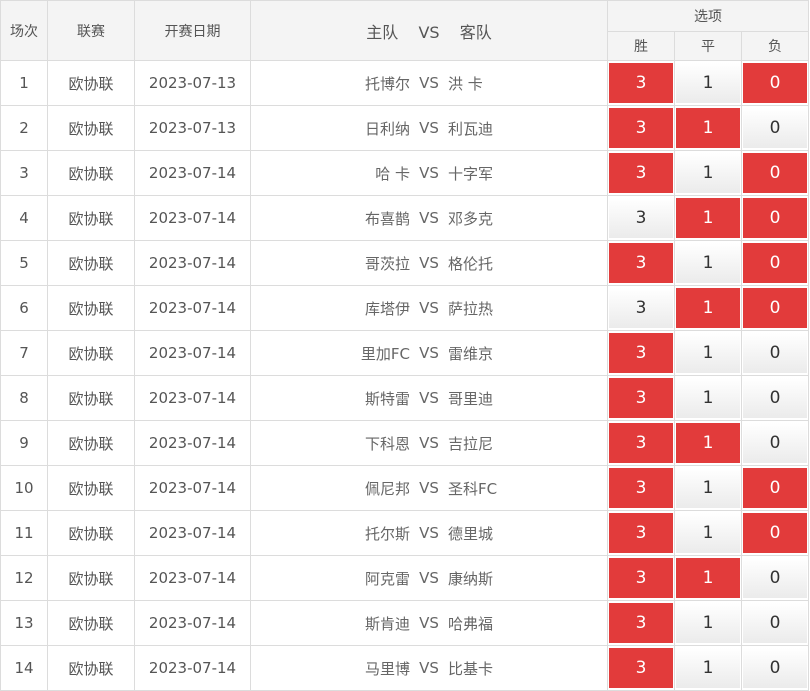 The height and width of the screenshot is (691, 810). What do you see at coordinates (429, 353) in the screenshot?
I see `row-match: 里加FC VS 雷维京` at bounding box center [429, 353].